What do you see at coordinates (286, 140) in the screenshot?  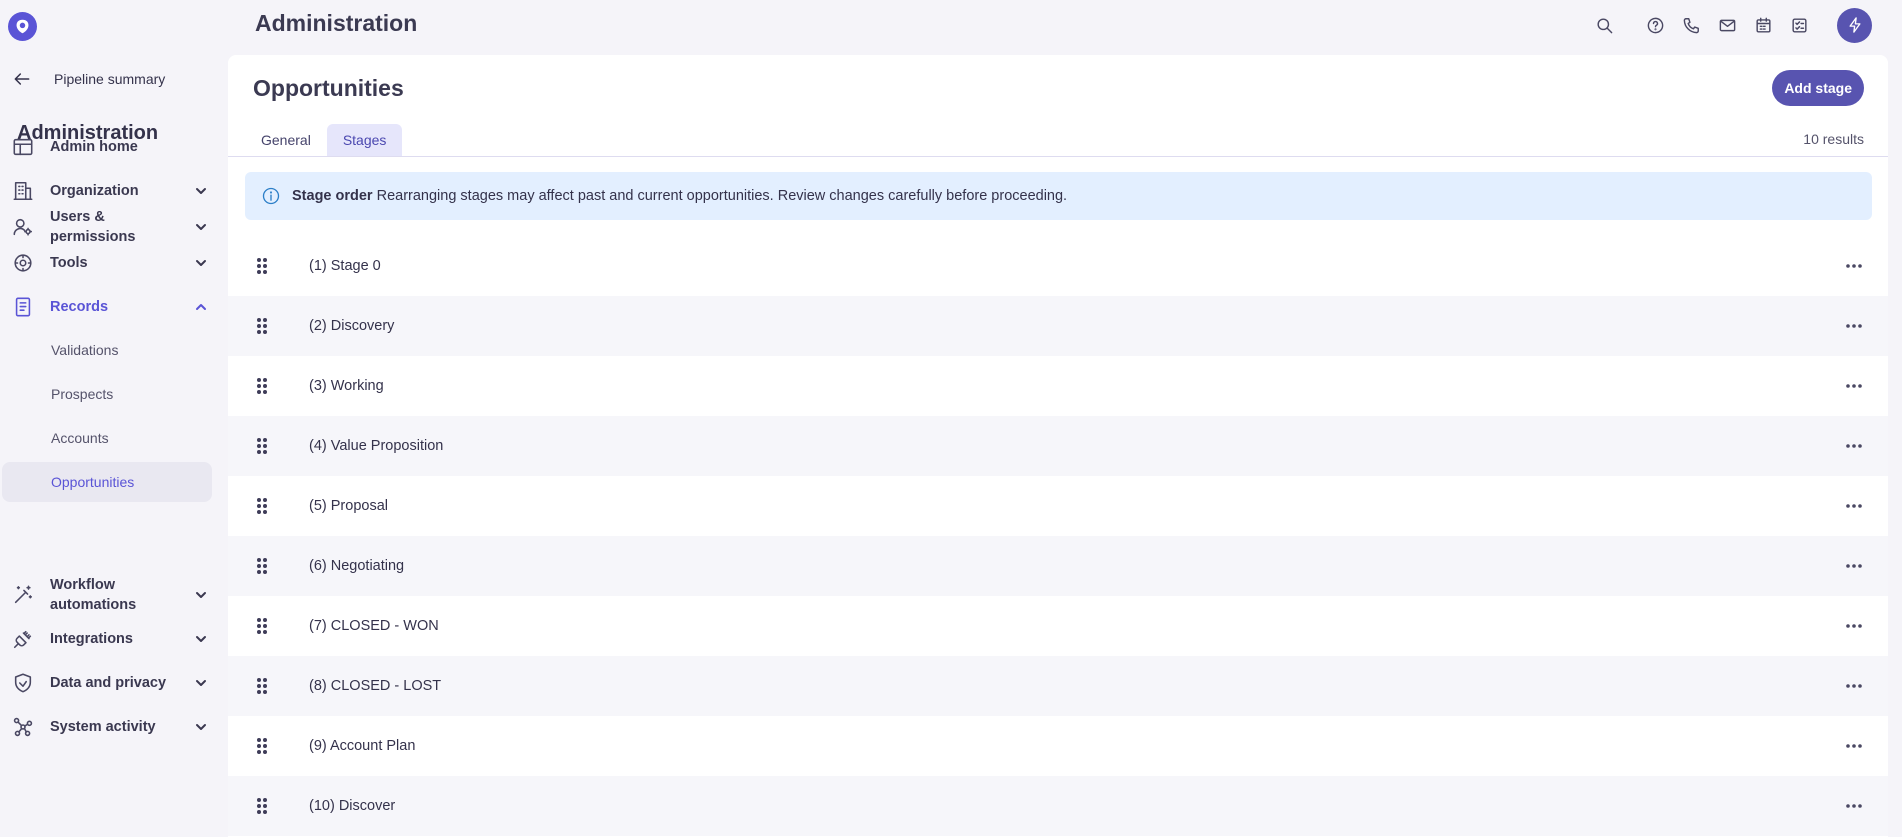 I see `tab-general: General` at bounding box center [286, 140].